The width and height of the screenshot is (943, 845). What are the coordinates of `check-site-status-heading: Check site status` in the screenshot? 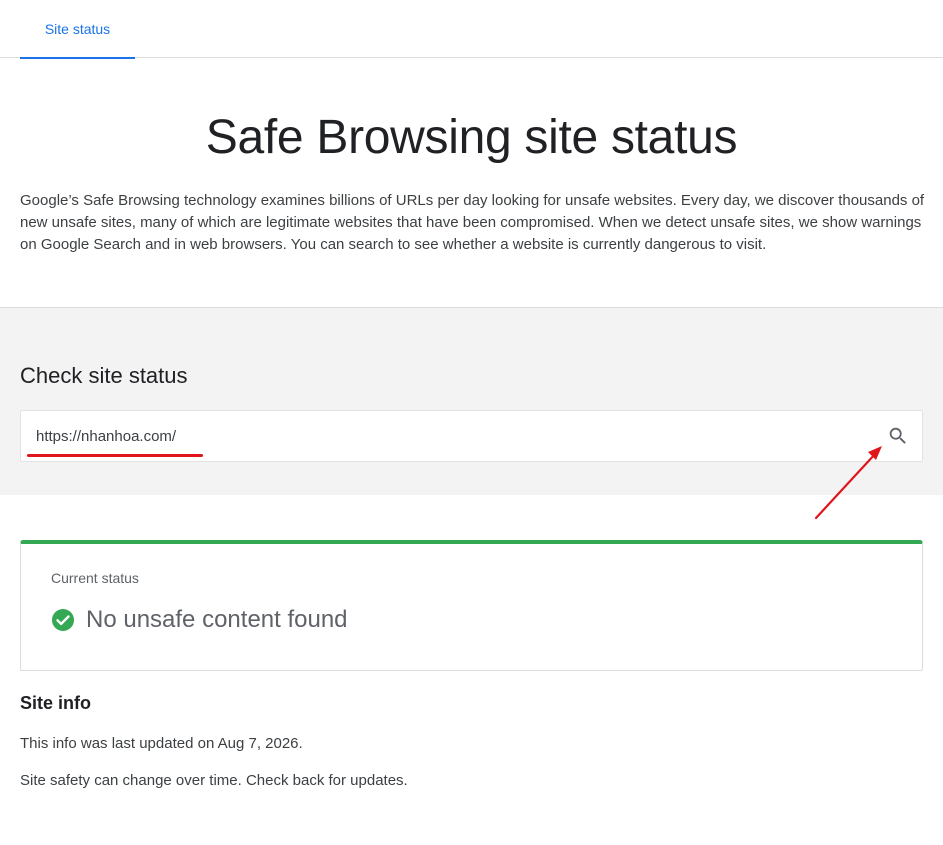 It's located at (104, 375).